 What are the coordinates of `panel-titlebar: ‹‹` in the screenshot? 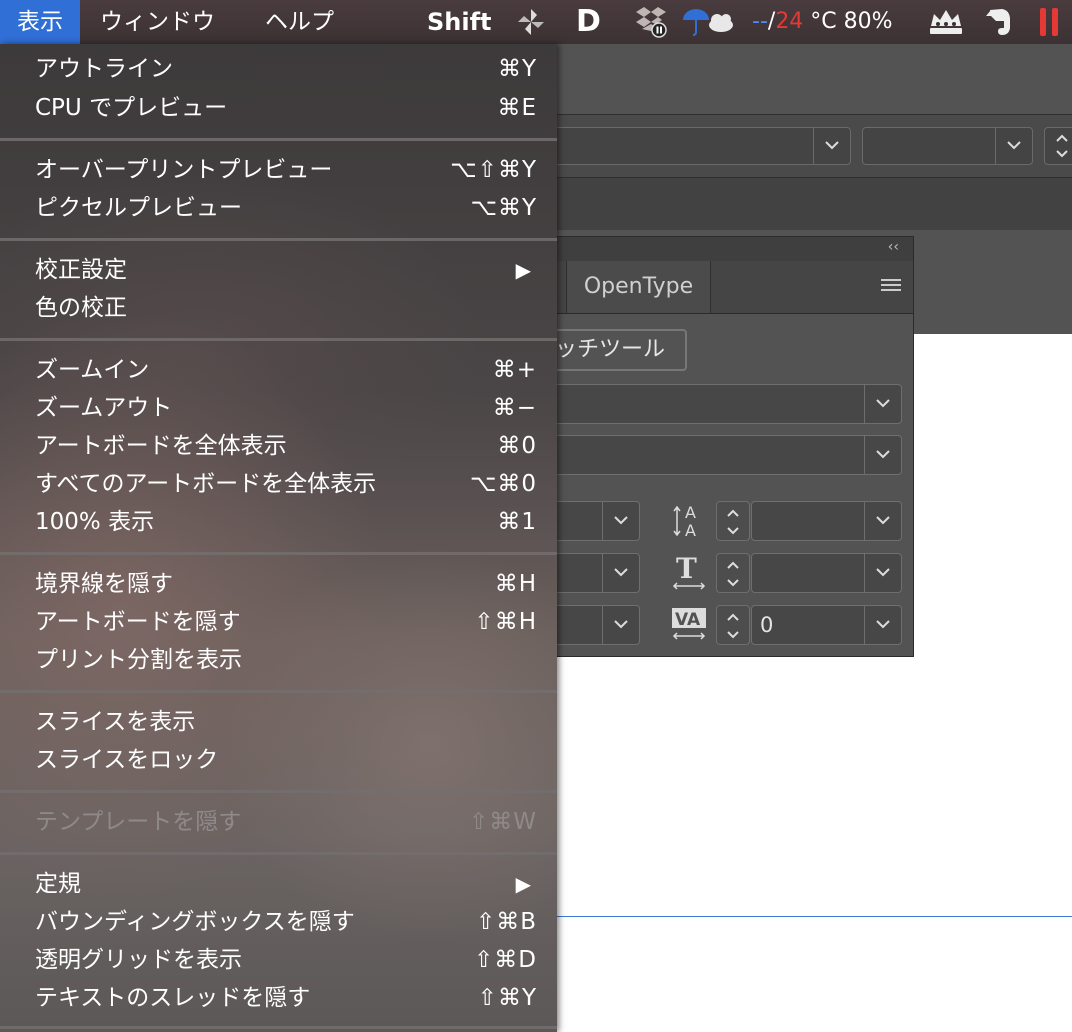 It's located at (727, 249).